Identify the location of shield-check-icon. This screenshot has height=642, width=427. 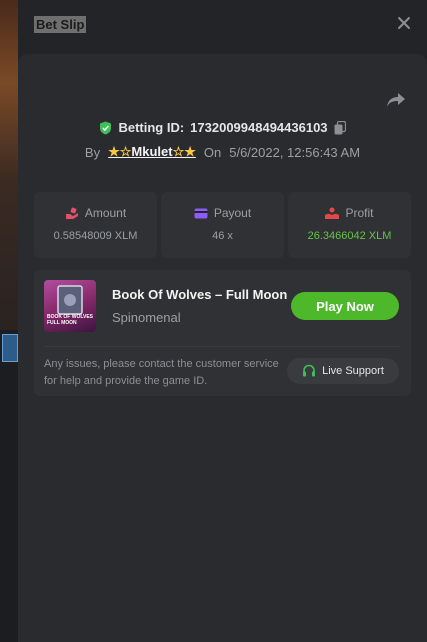
(106, 127).